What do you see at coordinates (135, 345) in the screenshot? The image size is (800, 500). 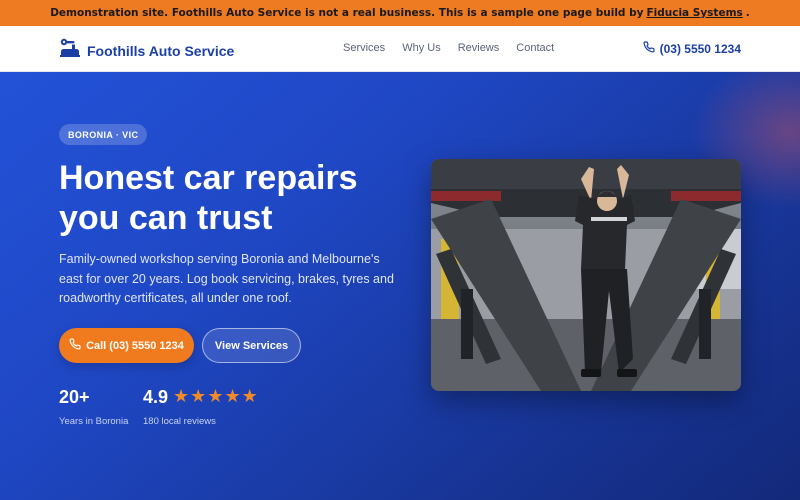 I see `call-button-label: Call (03) 5550 1234` at bounding box center [135, 345].